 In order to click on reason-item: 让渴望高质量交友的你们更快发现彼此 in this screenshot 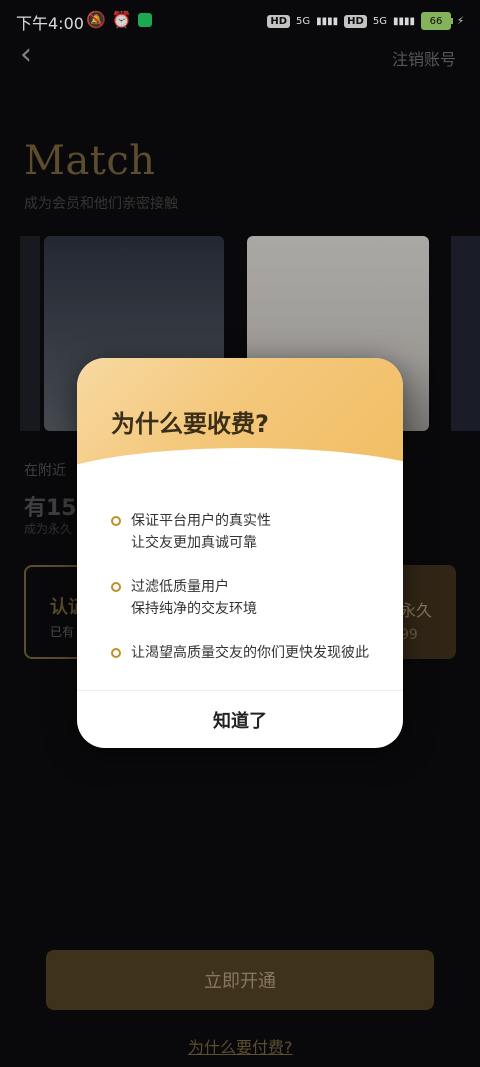, I will do `click(246, 653)`.